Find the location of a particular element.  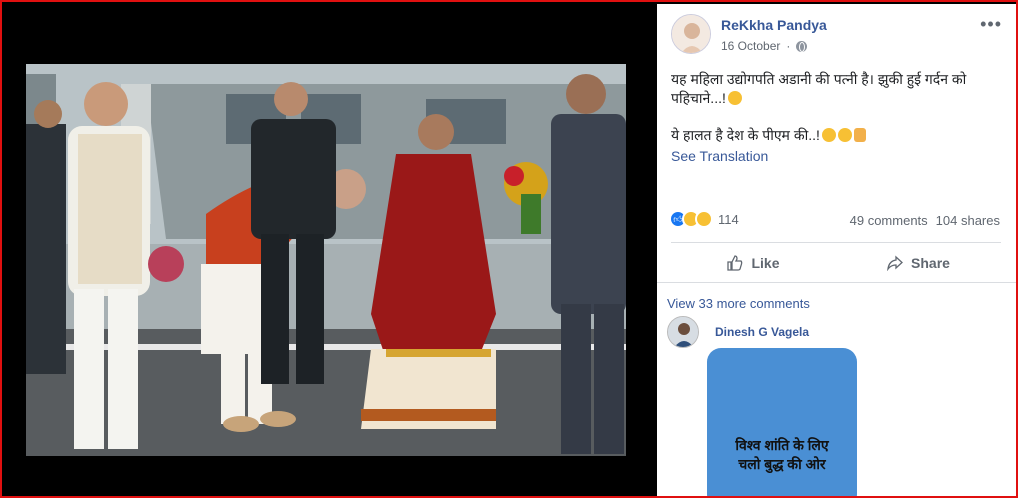

view-more-comments-link: View 33 more comments is located at coordinates (738, 303).